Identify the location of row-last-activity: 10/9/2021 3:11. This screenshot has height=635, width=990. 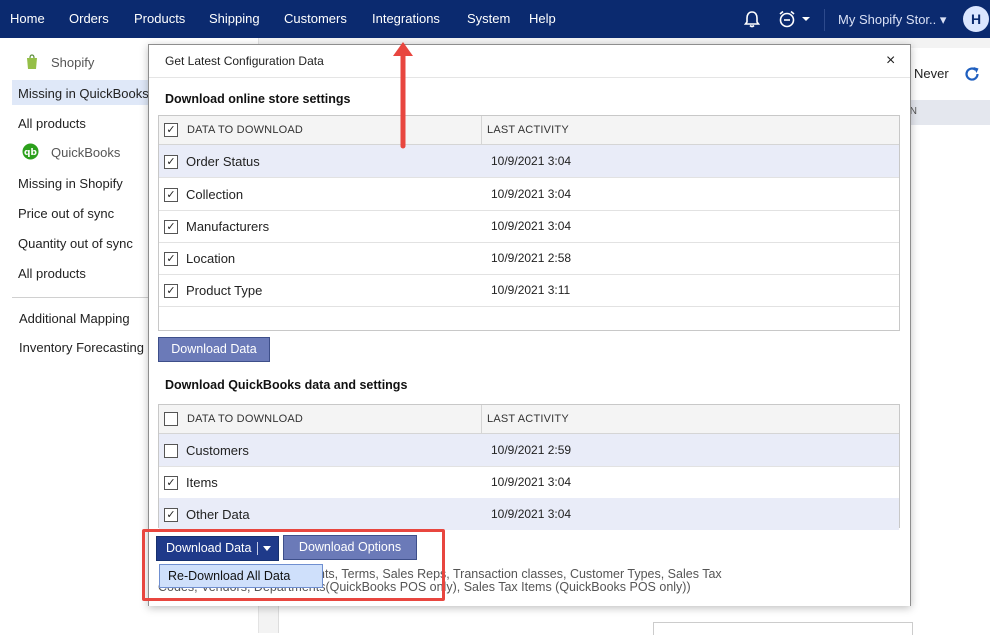
(531, 290).